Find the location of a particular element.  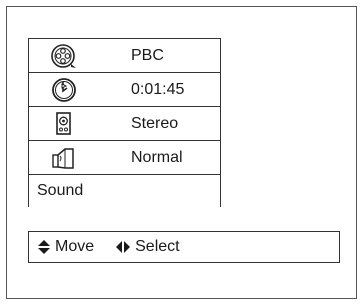

menu-item-label: 0:01:45 is located at coordinates (158, 89).